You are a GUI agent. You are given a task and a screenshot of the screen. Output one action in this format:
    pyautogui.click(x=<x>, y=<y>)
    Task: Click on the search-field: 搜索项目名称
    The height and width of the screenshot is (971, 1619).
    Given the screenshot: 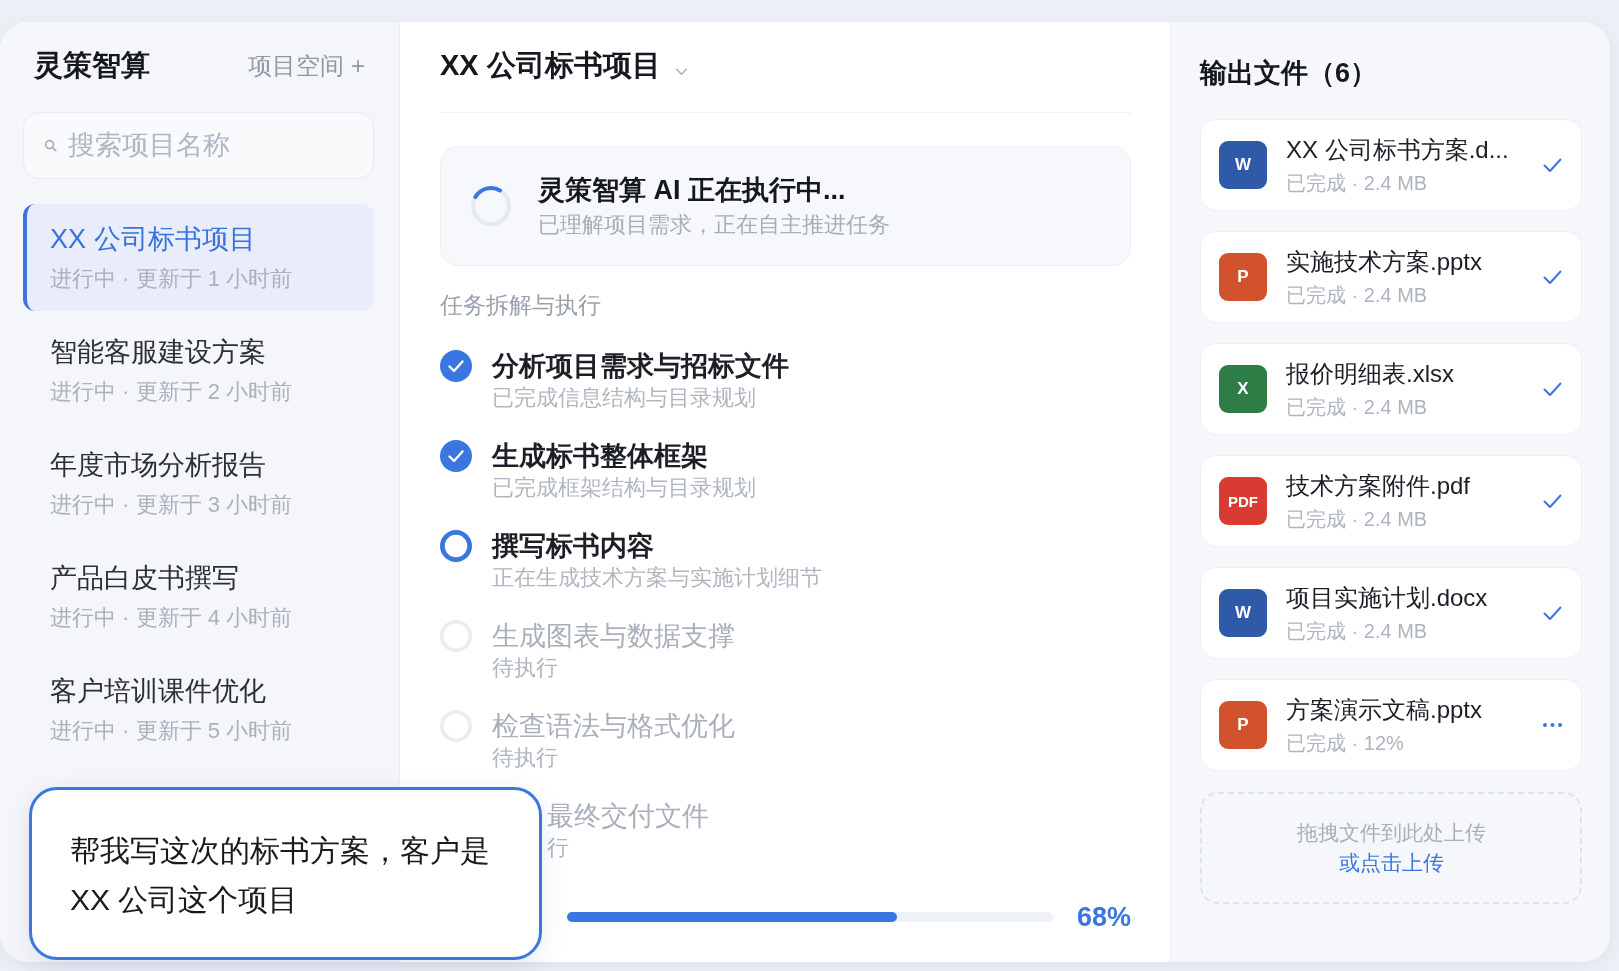 What is the action you would take?
    pyautogui.click(x=198, y=145)
    